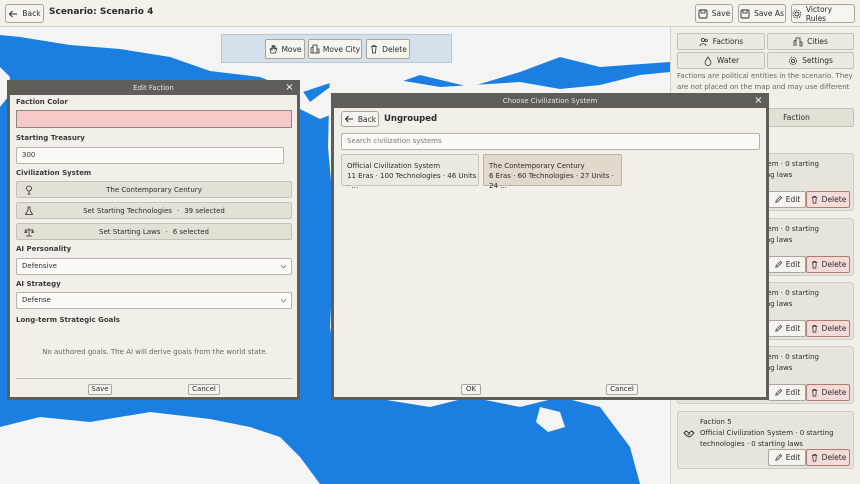 Image resolution: width=860 pixels, height=484 pixels. I want to click on tab-water-label: Water, so click(728, 60).